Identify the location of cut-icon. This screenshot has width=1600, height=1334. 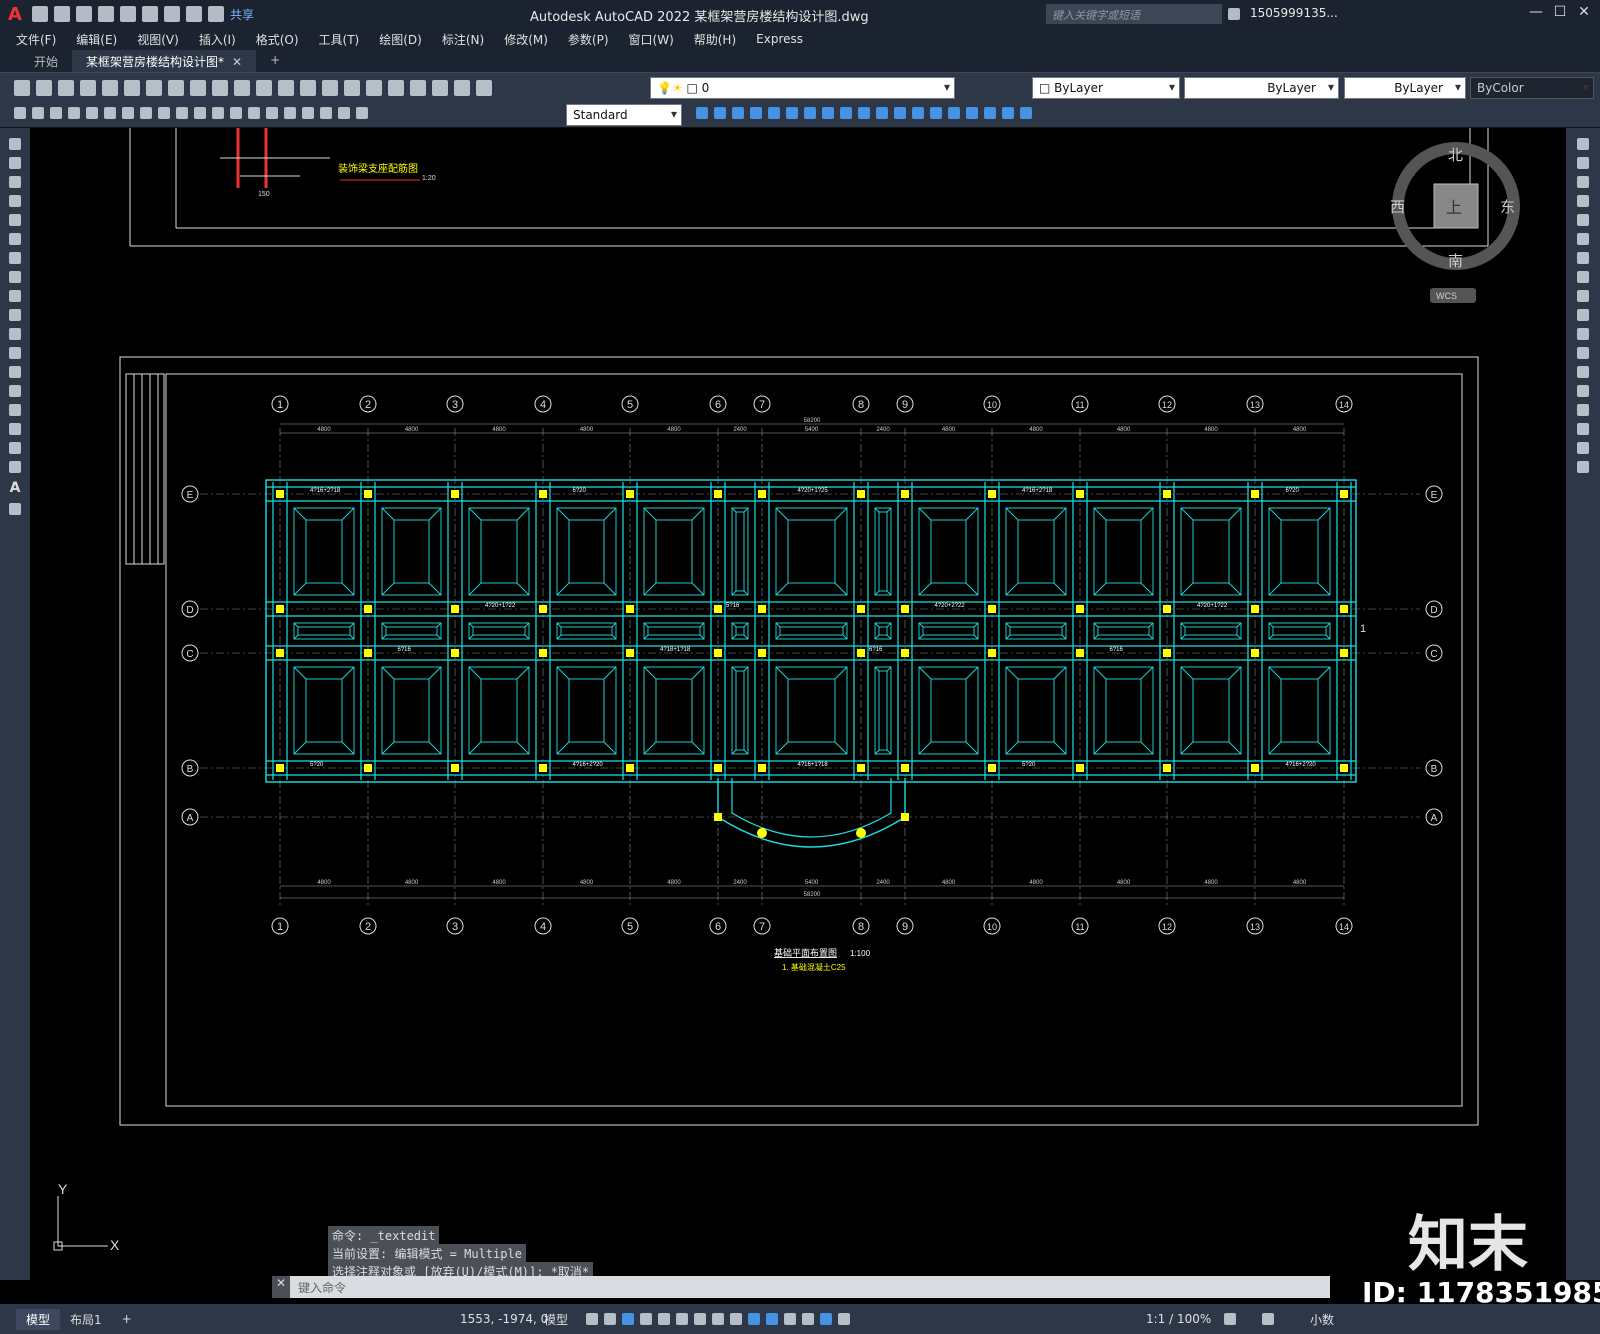
(132, 88).